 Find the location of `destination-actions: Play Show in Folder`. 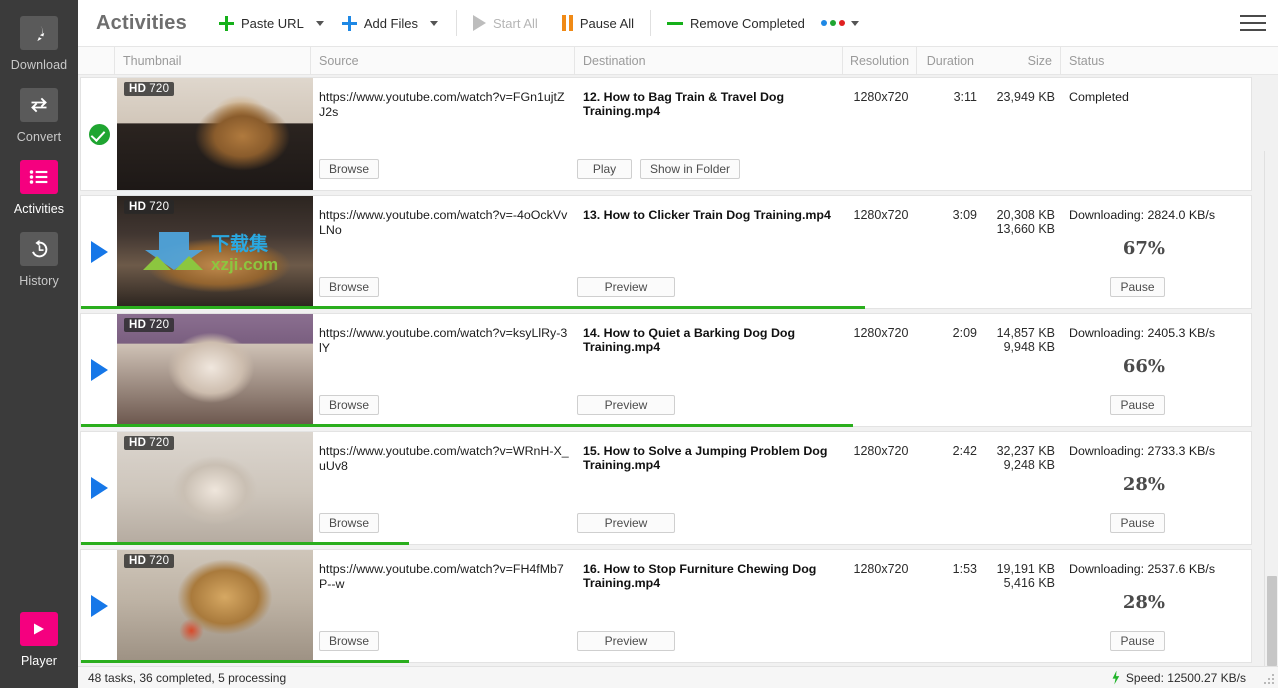

destination-actions: Play Show in Folder is located at coordinates (659, 169).